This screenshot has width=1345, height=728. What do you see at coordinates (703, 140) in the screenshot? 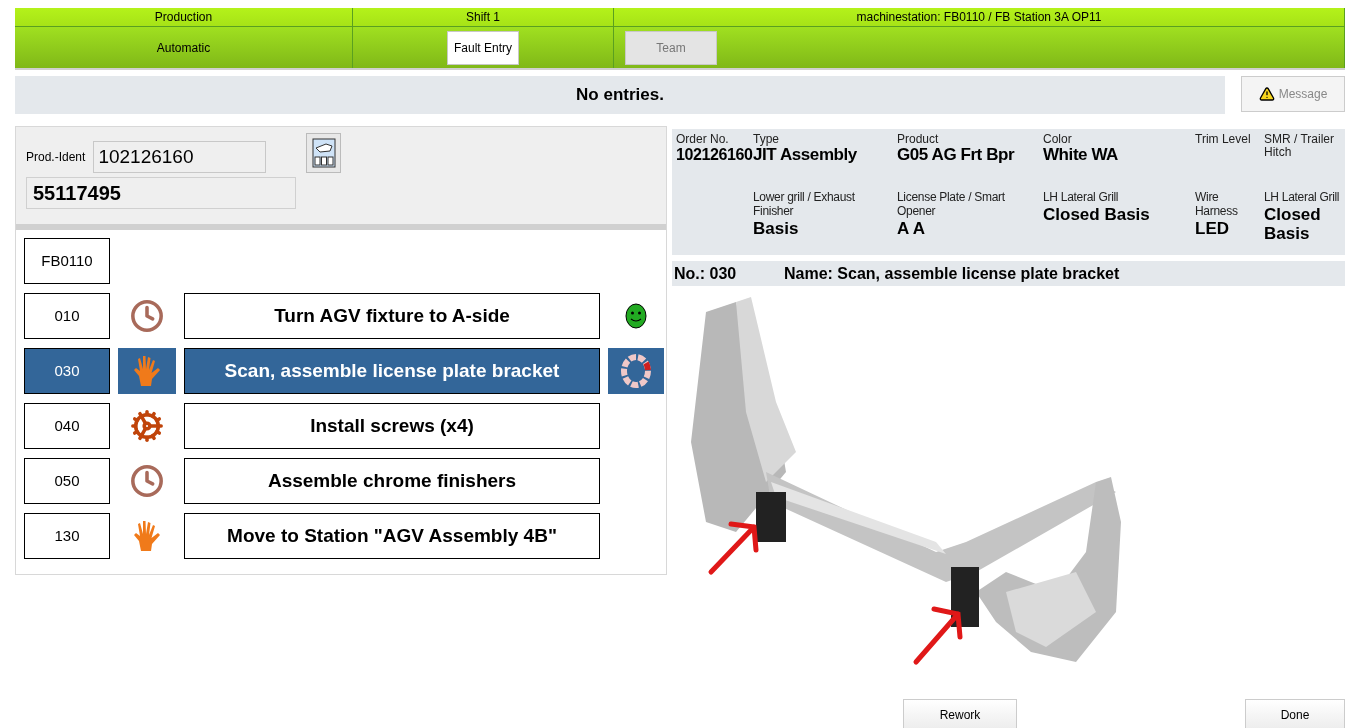
I see `info-label: Order No.` at bounding box center [703, 140].